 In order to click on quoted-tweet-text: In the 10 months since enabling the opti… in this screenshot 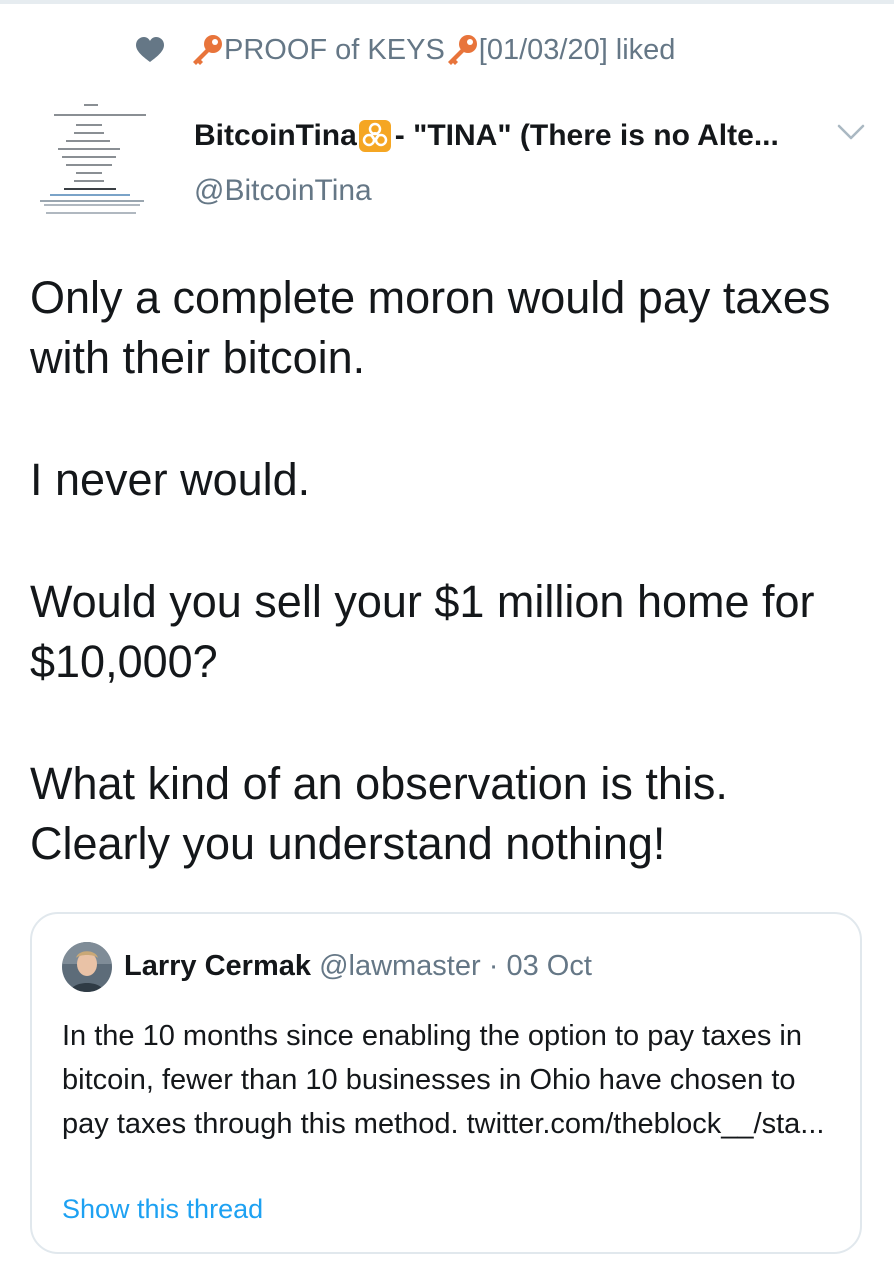, I will do `click(443, 1080)`.